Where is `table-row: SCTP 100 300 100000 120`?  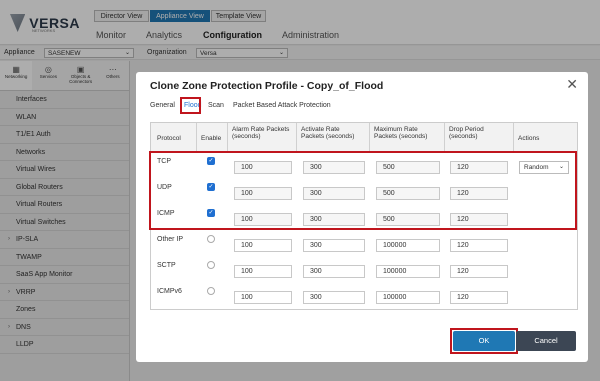 table-row: SCTP 100 300 100000 120 is located at coordinates (364, 270).